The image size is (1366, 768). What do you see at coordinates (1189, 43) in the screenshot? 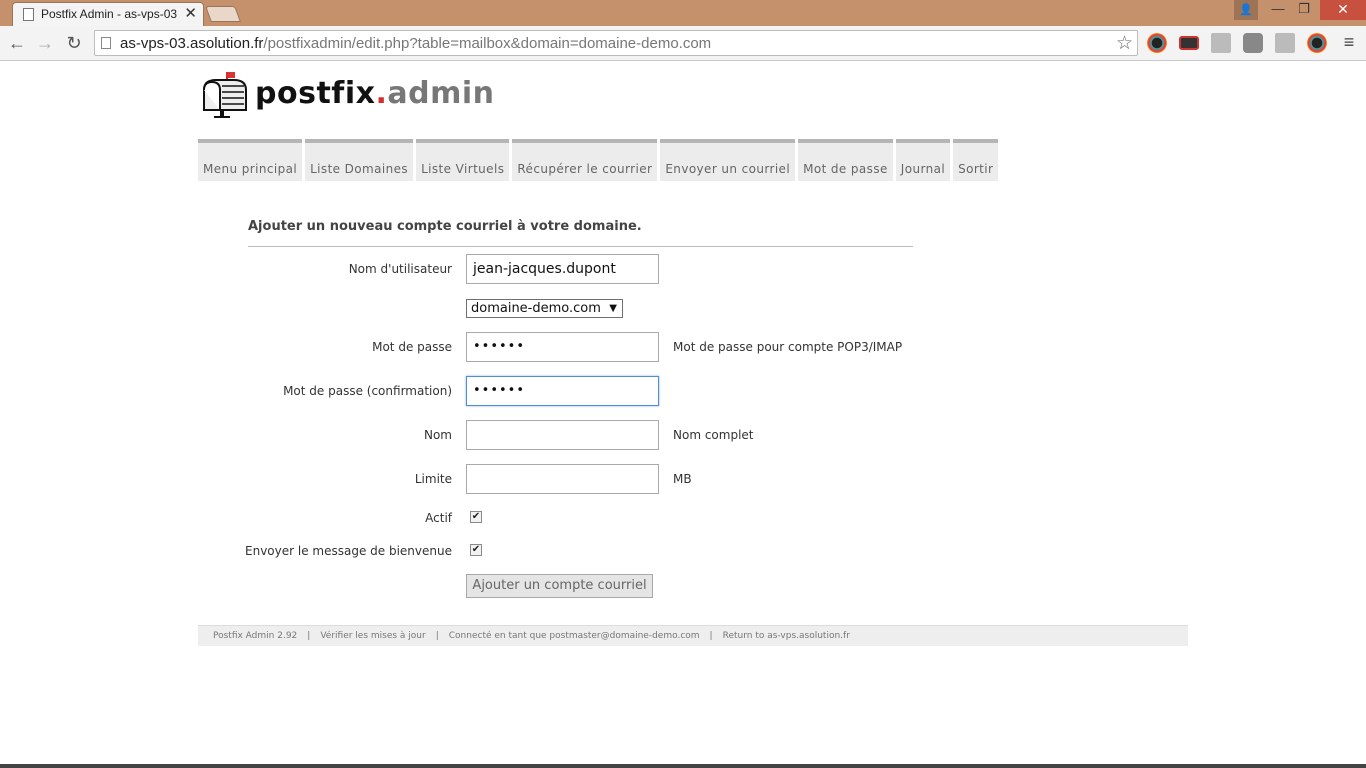
I see `extension-mask-icon` at bounding box center [1189, 43].